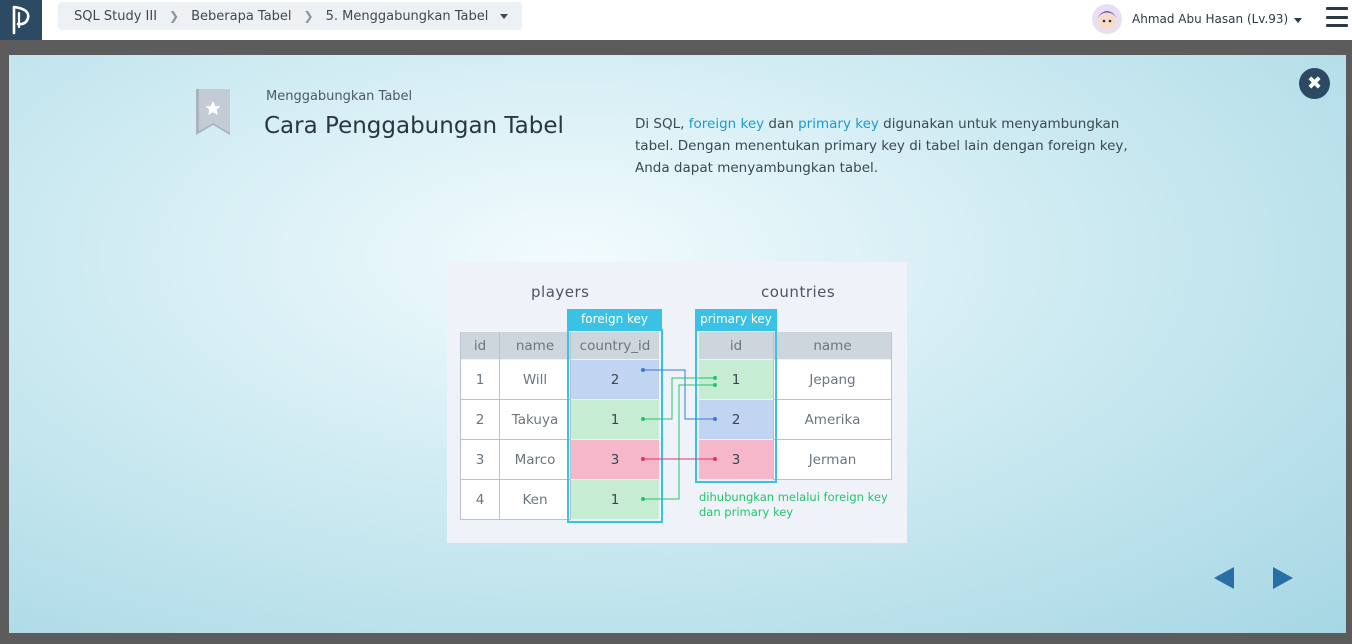  What do you see at coordinates (21, 20) in the screenshot?
I see `progate-logo-icon` at bounding box center [21, 20].